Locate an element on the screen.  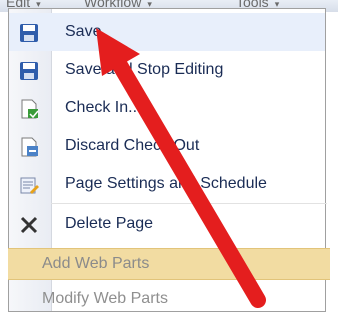
menu-item-save-and-stop-editing: Save and Stop Editing is located at coordinates (167, 70).